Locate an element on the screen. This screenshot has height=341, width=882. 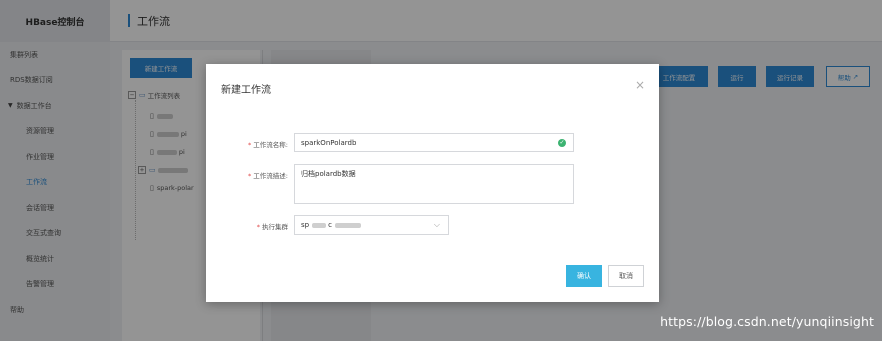
cancel-button: 取消 is located at coordinates (626, 276).